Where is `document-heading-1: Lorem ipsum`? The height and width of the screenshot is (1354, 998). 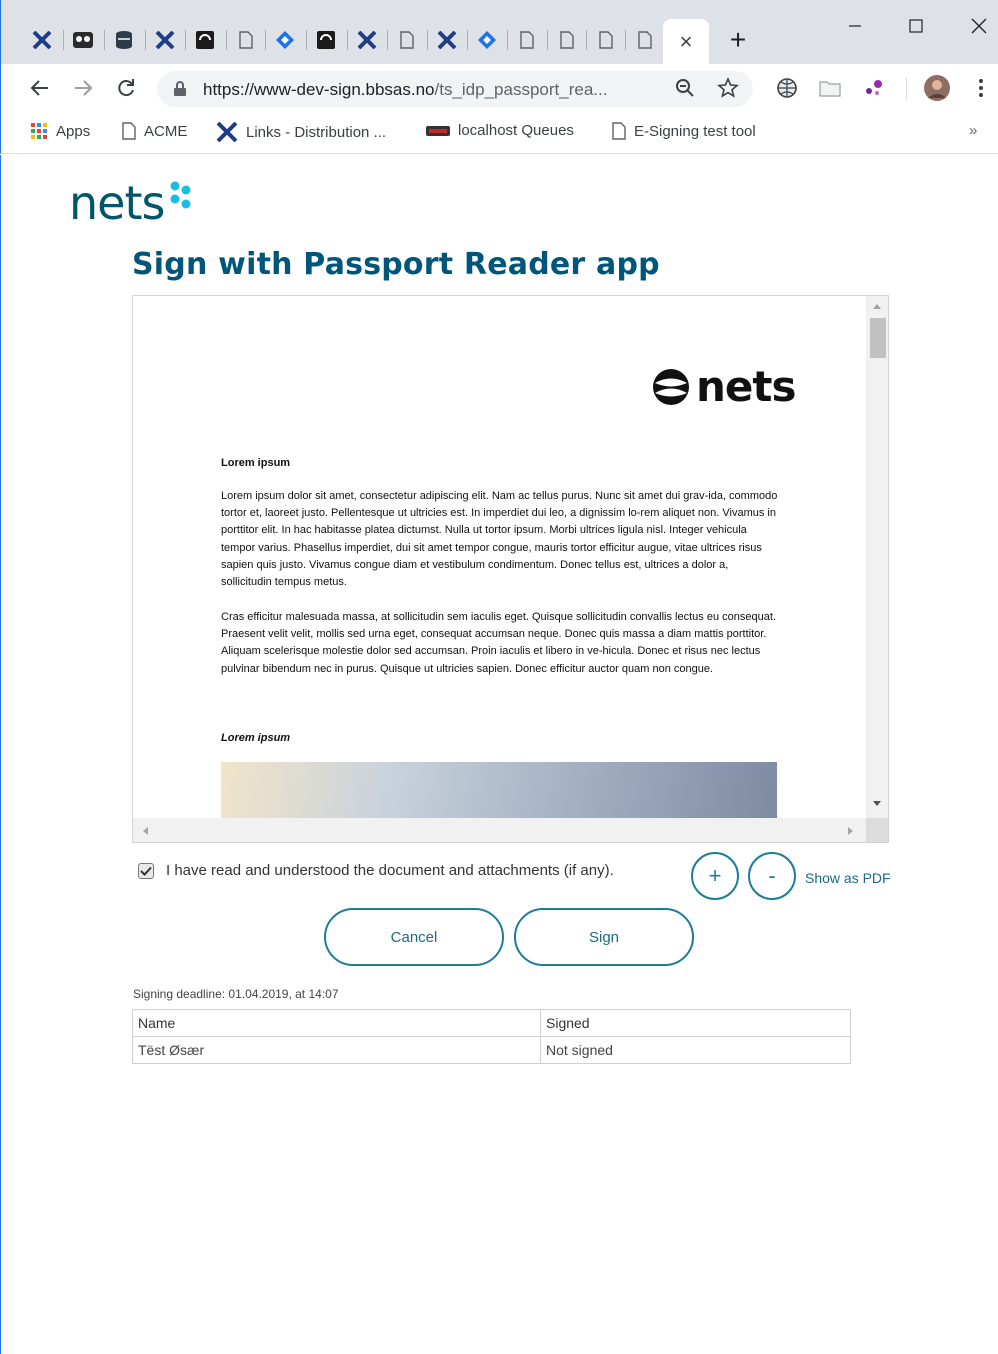 document-heading-1: Lorem ipsum is located at coordinates (256, 463).